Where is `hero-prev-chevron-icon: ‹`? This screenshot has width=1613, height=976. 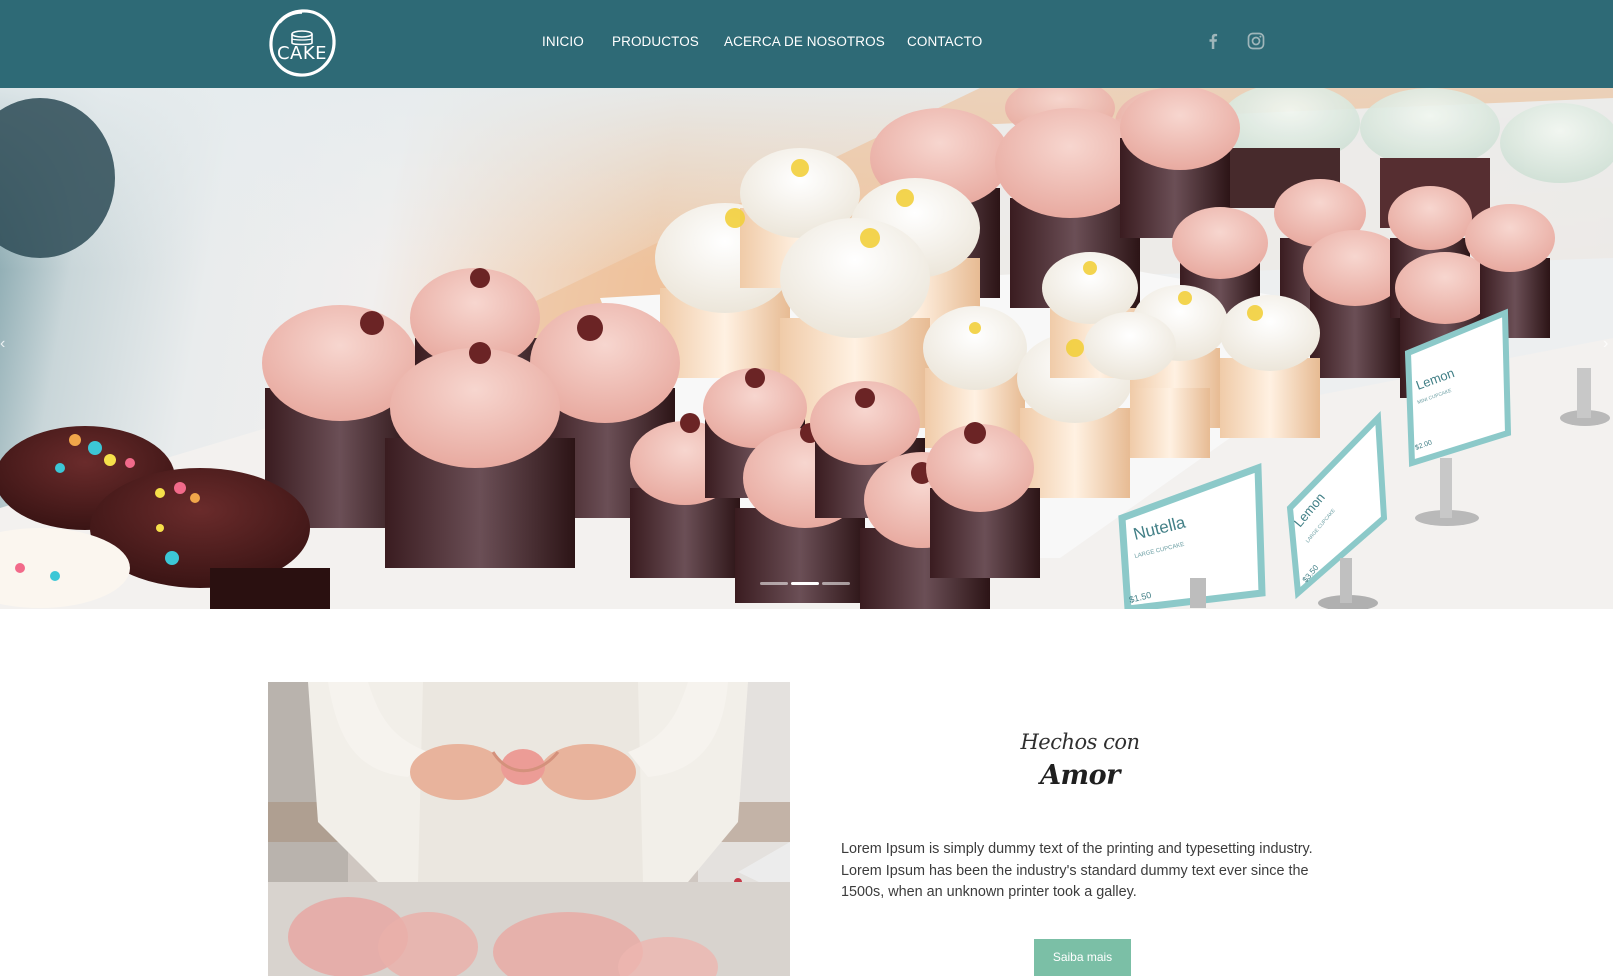
hero-prev-chevron-icon: ‹ is located at coordinates (5, 344).